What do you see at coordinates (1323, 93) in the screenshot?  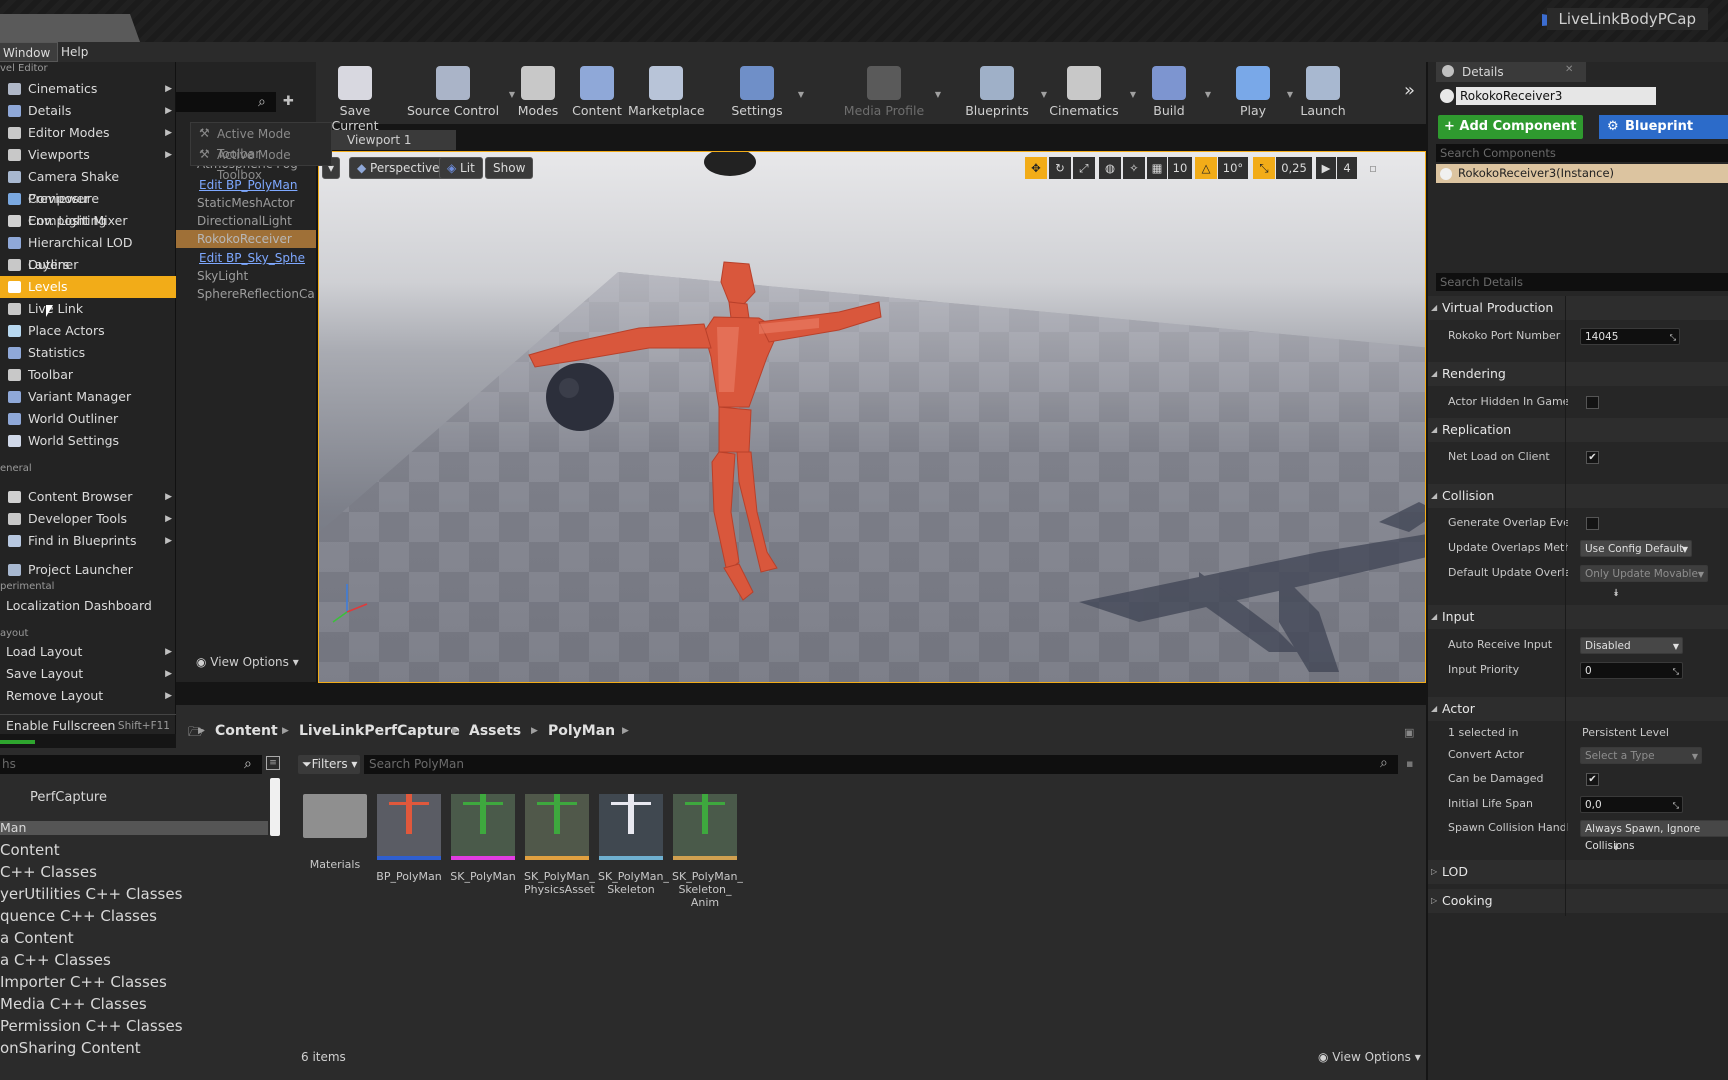 I see `toolbar-launch-button: Launch` at bounding box center [1323, 93].